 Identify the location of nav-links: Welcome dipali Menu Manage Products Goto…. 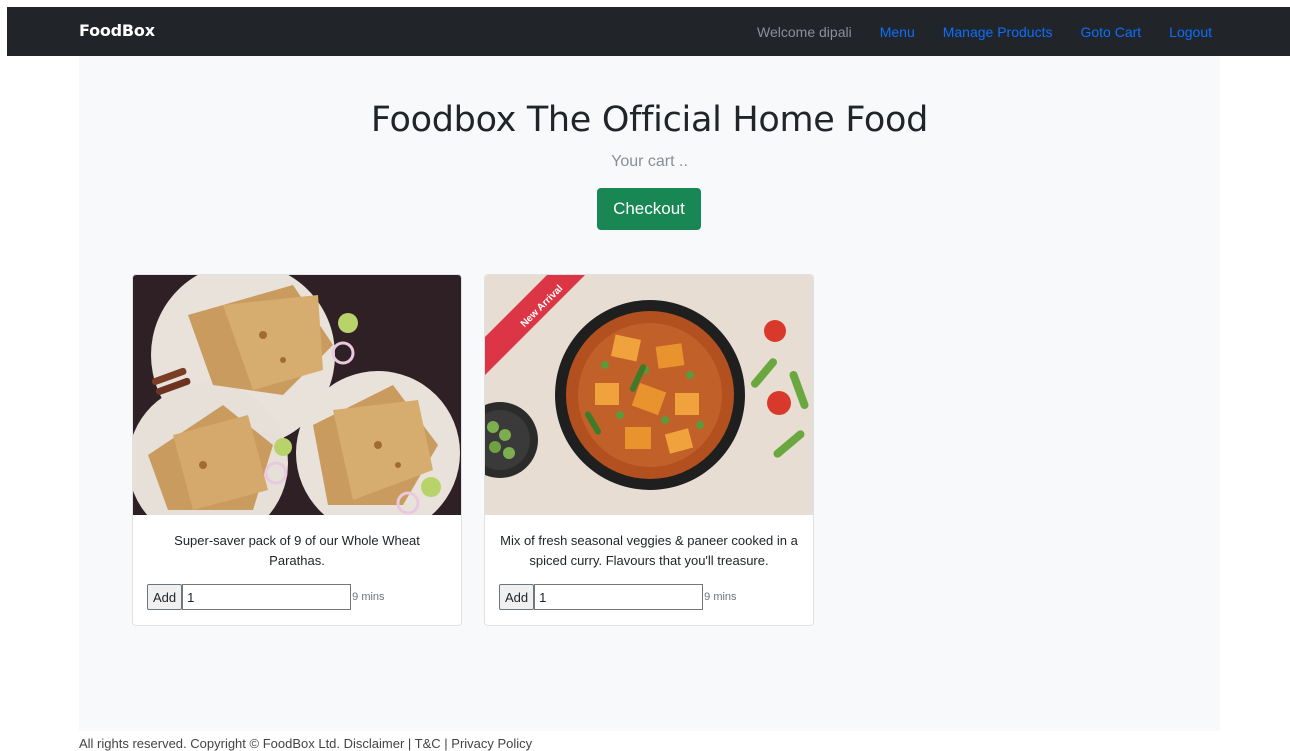
(984, 32).